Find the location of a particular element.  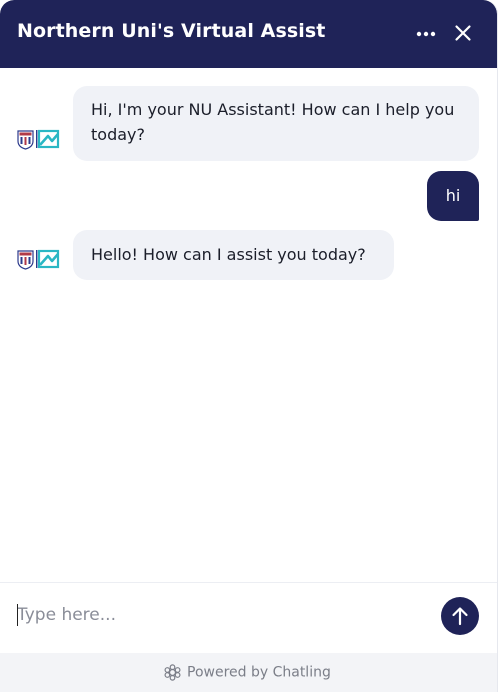

message-composer is located at coordinates (248, 618).